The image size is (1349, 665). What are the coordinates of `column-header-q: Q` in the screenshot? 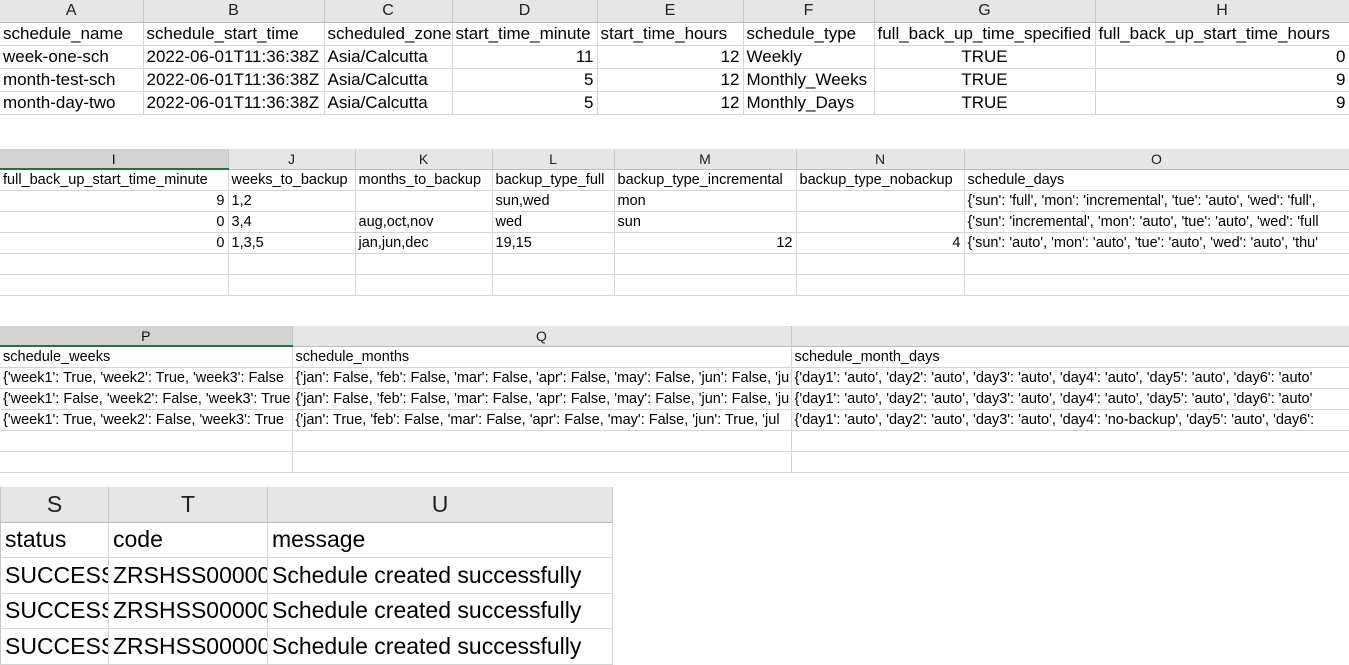 It's located at (542, 336).